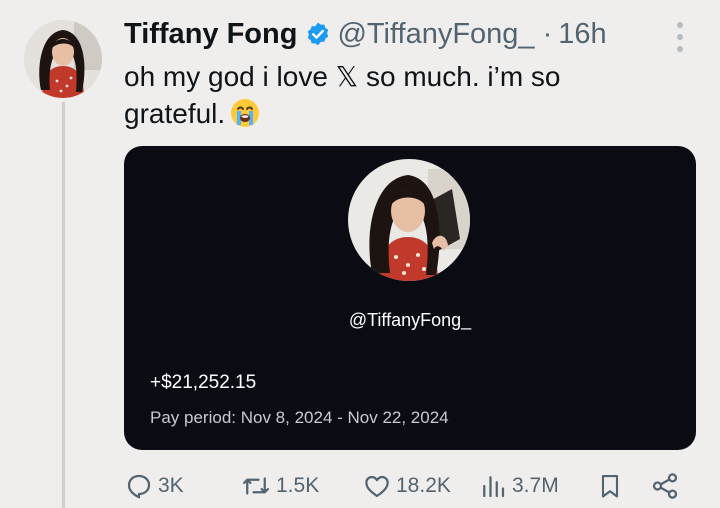  I want to click on like-icon, so click(377, 486).